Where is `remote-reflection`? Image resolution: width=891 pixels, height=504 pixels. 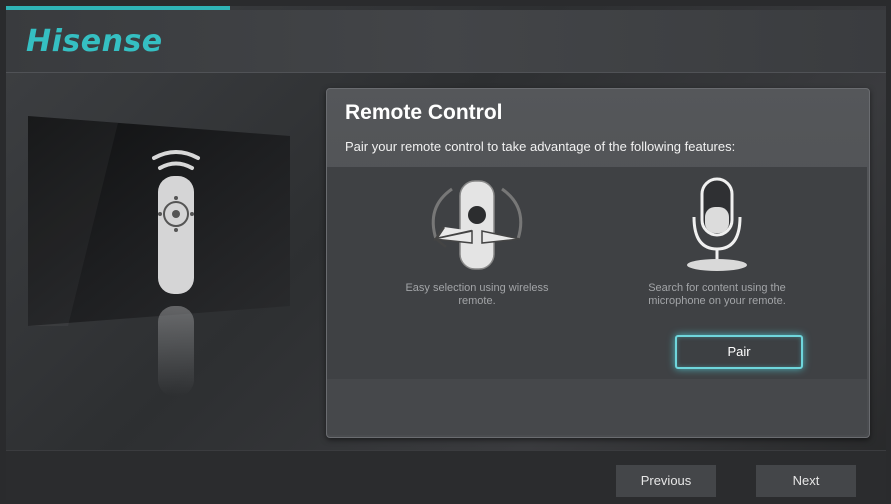 remote-reflection is located at coordinates (176, 351).